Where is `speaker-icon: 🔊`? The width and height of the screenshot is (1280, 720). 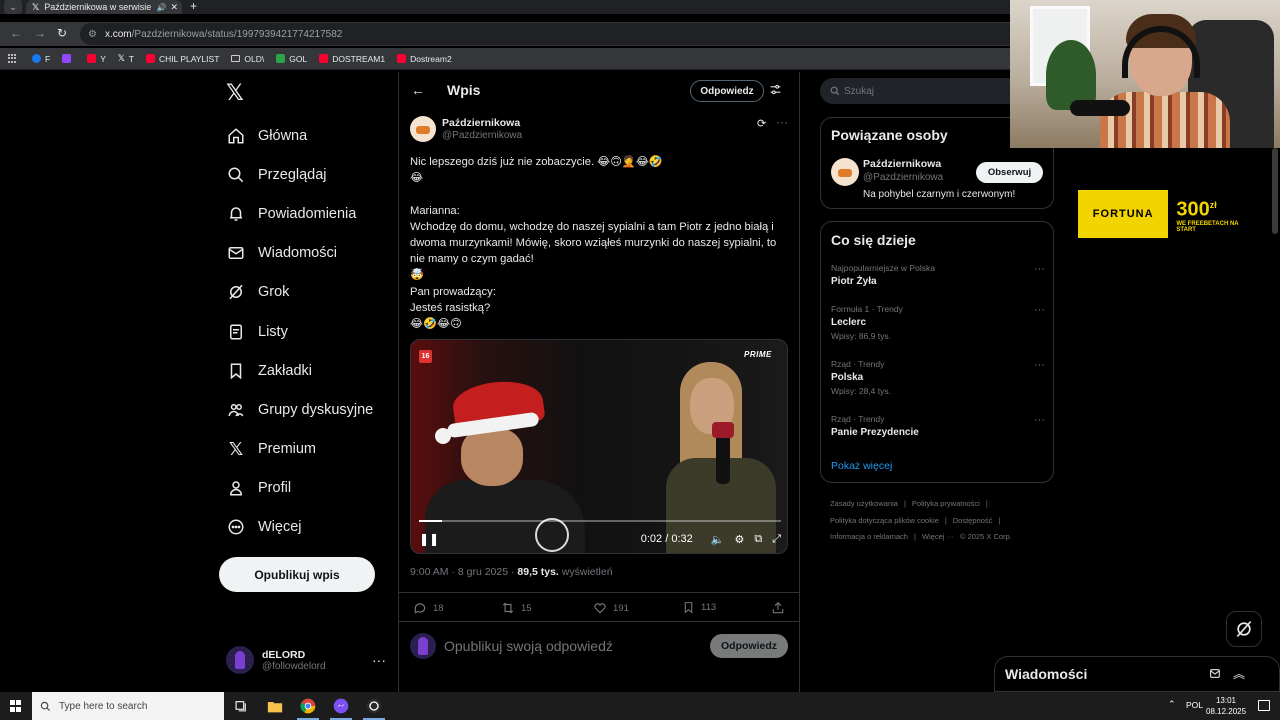 speaker-icon: 🔊 is located at coordinates (161, 7).